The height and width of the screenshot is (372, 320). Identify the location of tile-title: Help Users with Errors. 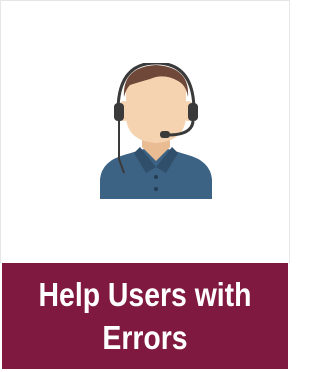
(145, 316).